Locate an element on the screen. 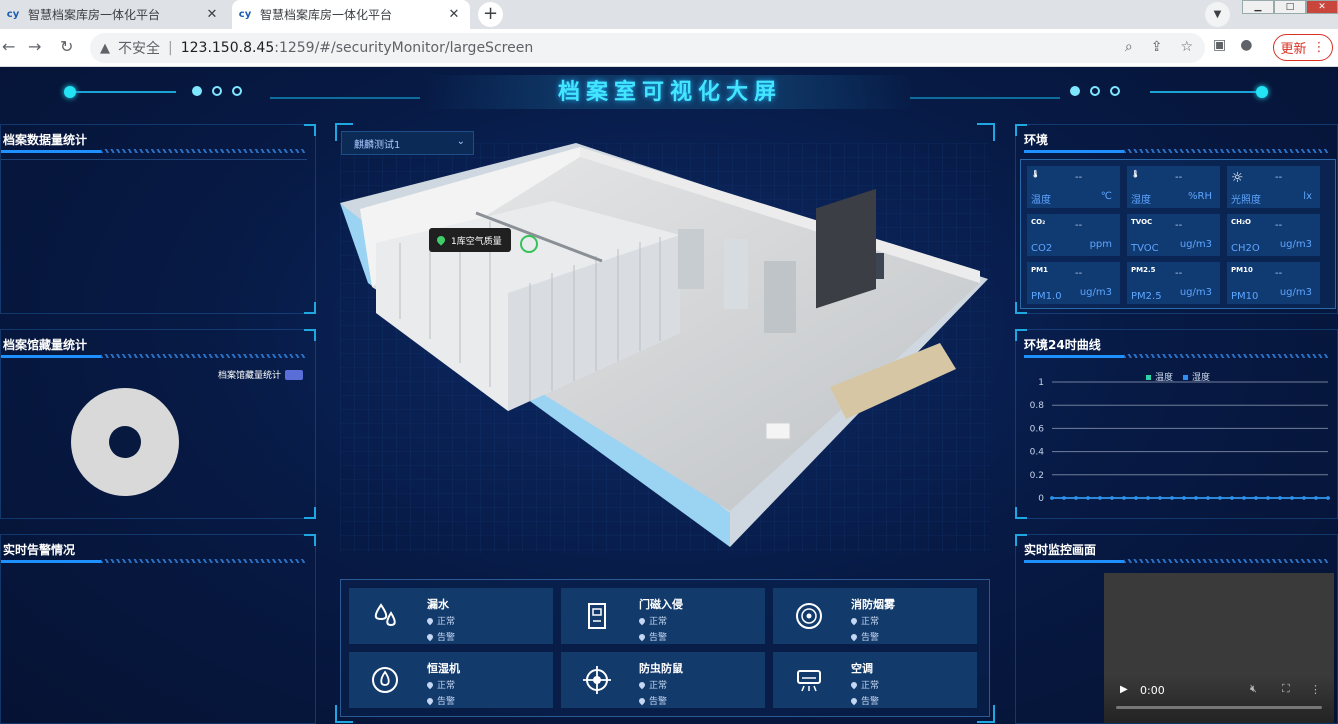 The width and height of the screenshot is (1338, 724). fullscreen-icon: ⛶ is located at coordinates (1286, 689).